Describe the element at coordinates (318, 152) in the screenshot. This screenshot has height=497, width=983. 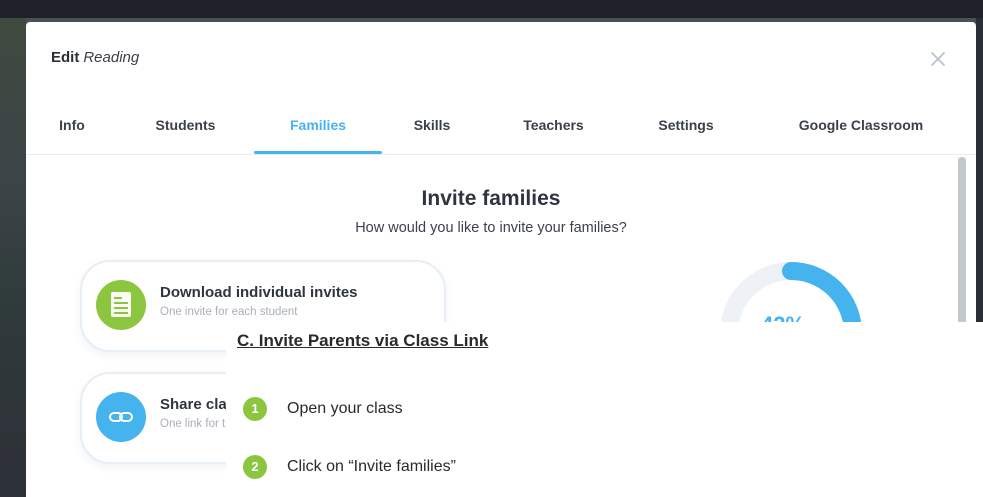
I see `active-tab-indicator` at that location.